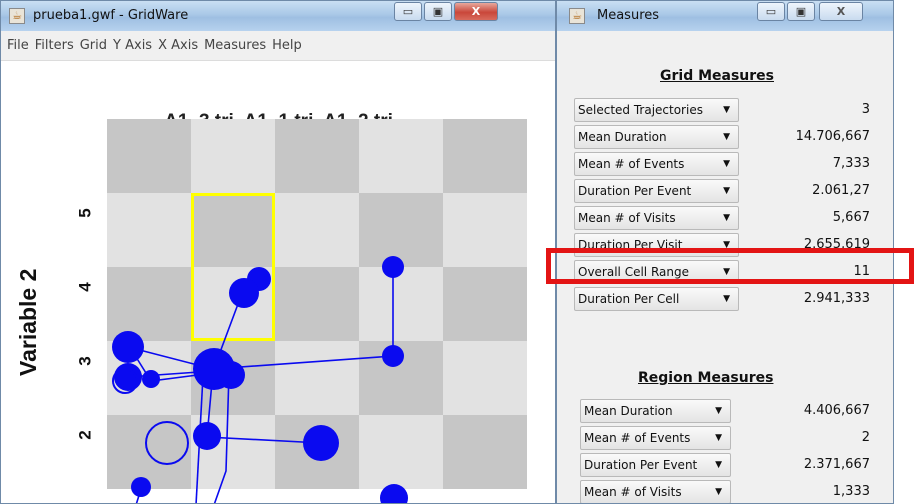 The image size is (915, 504). I want to click on y-axis-label: Variable 2, so click(28, 322).